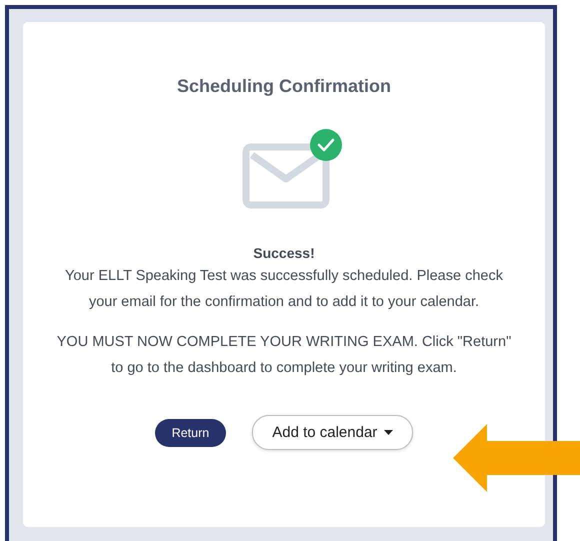 The width and height of the screenshot is (580, 541). I want to click on card-title: Scheduling Confirmation, so click(284, 86).